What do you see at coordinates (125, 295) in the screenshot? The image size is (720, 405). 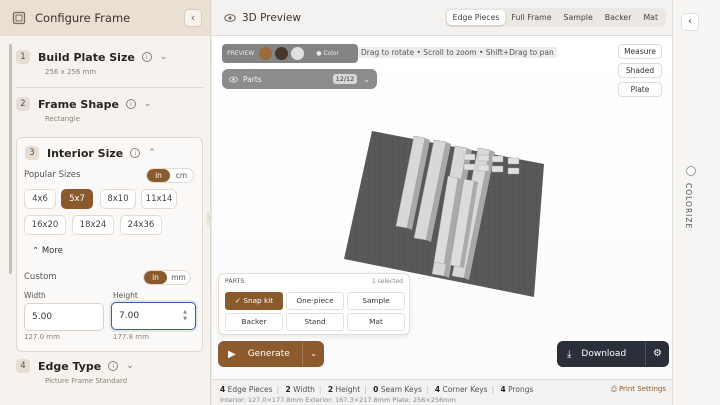 I see `height-label: Height` at bounding box center [125, 295].